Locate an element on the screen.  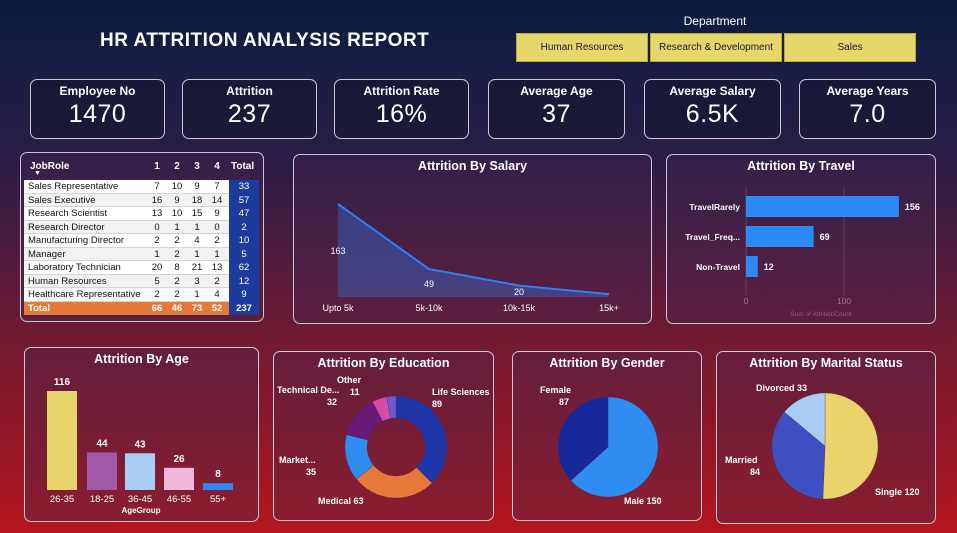
cell-jobrole: Laboratory Technician is located at coordinates (74, 267).